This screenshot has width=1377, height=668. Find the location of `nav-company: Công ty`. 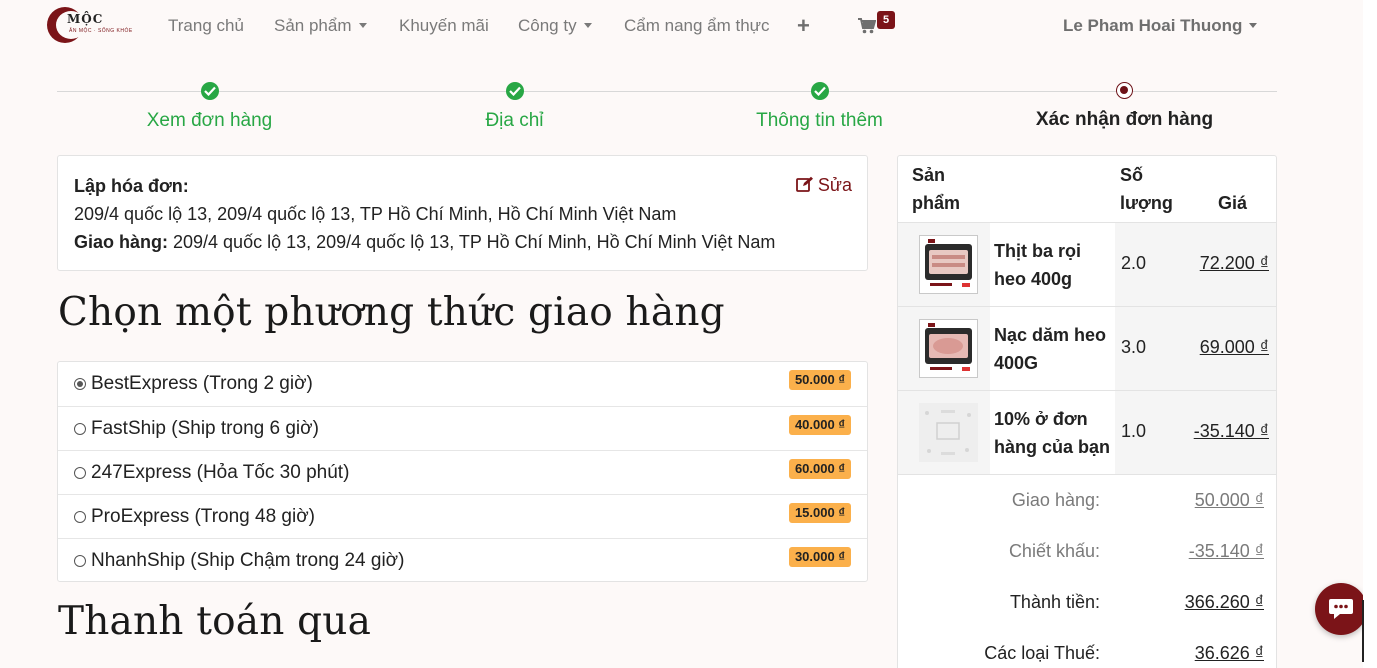

nav-company: Công ty is located at coordinates (555, 26).